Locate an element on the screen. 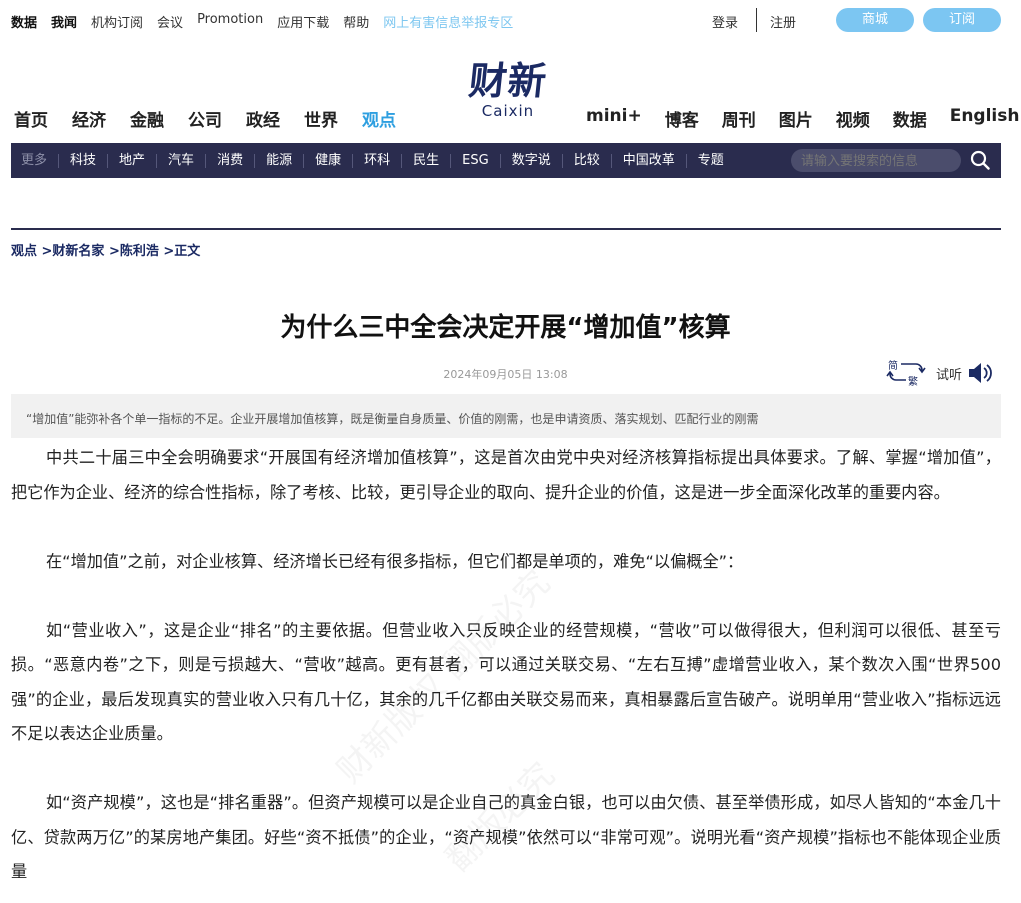 This screenshot has height=903, width=1021. channel-energy: 能源 is located at coordinates (278, 160).